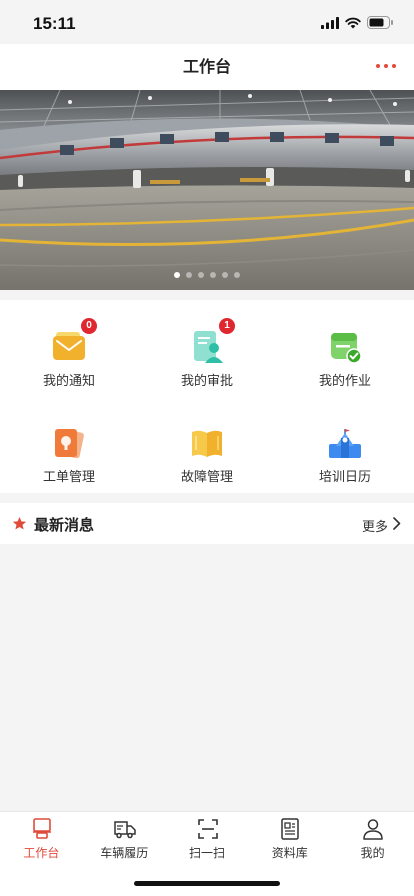  What do you see at coordinates (68, 381) in the screenshot?
I see `grid-item-label: 我的通知` at bounding box center [68, 381].